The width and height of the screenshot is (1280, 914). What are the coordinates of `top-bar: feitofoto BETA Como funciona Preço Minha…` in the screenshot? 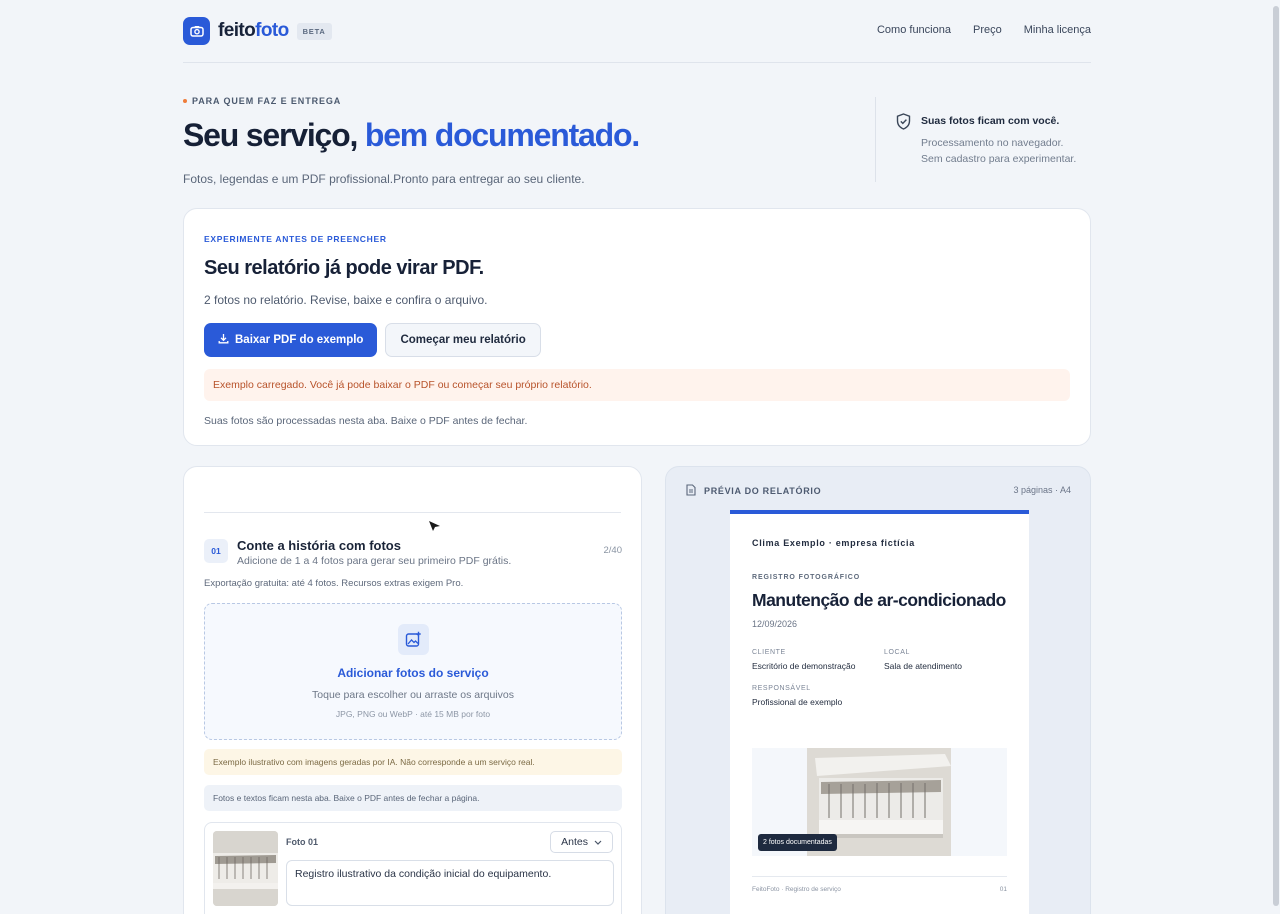 It's located at (637, 31).